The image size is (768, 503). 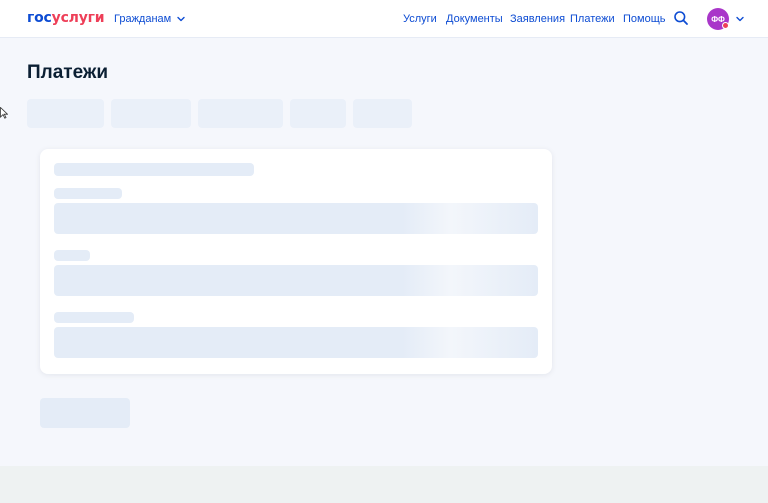 I want to click on page-title: Платежи, so click(x=68, y=72).